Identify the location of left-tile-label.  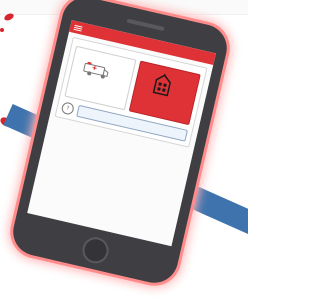
(96, 96).